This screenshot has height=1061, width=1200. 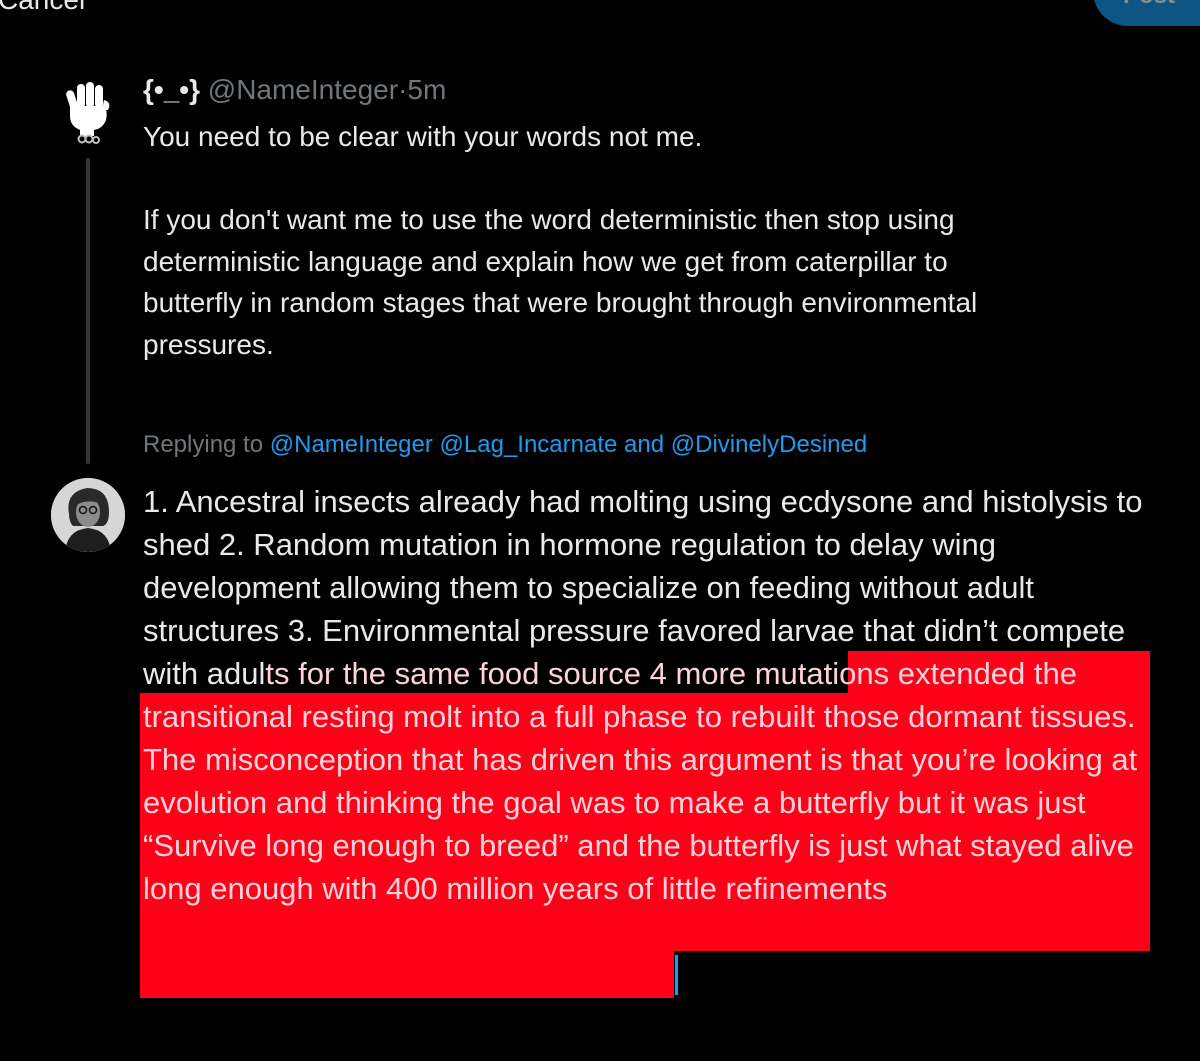 I want to click on replying-to-label: Replying to, so click(x=203, y=444).